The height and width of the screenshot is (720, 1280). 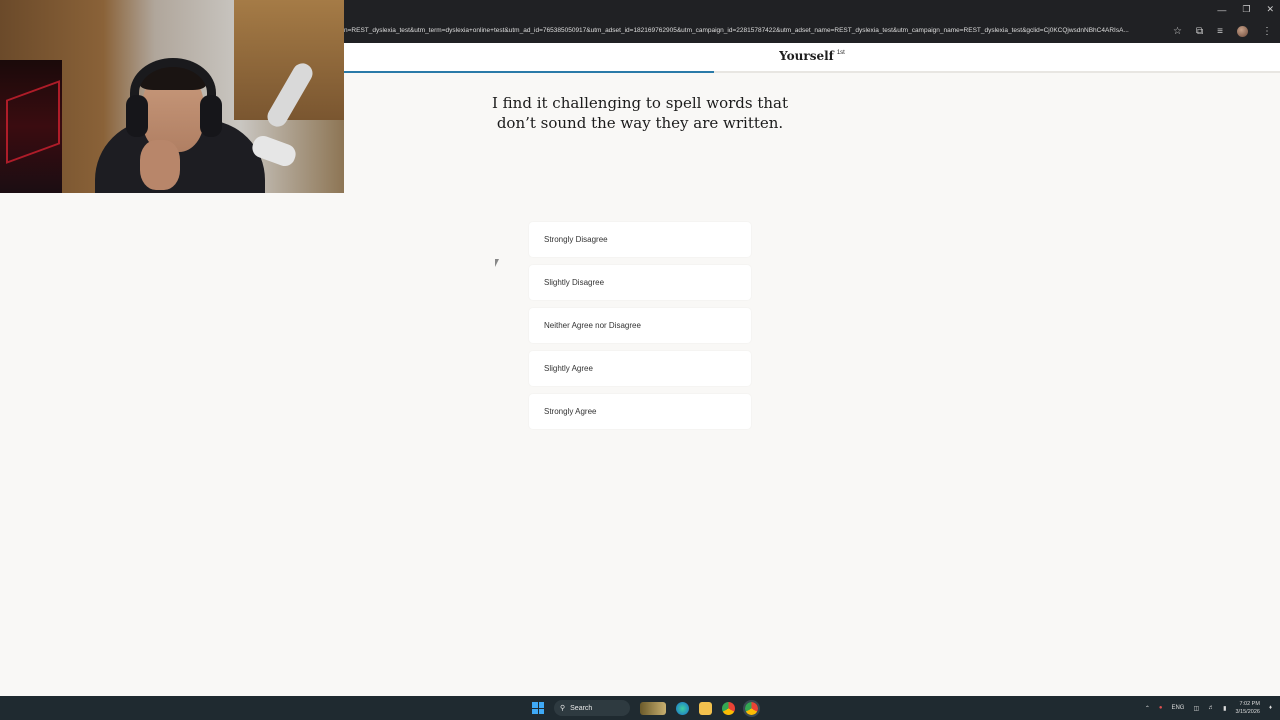 What do you see at coordinates (1147, 708) in the screenshot?
I see `tray-chevron-up-icon: ⌃` at bounding box center [1147, 708].